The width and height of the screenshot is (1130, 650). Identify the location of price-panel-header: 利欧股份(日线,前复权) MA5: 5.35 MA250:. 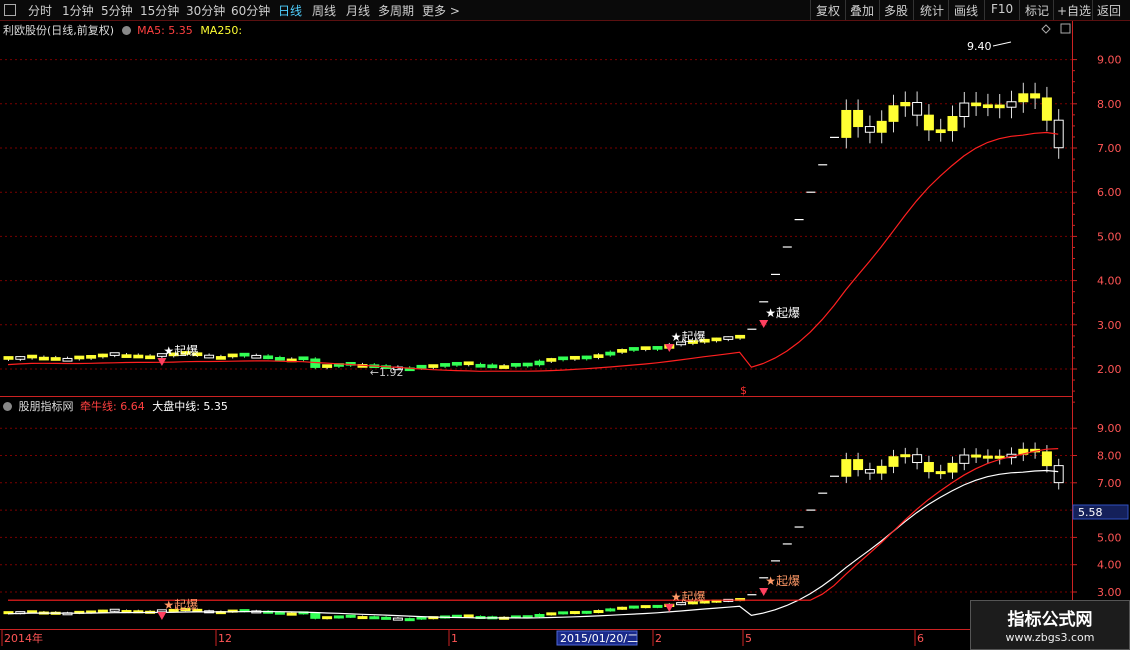
(122, 30).